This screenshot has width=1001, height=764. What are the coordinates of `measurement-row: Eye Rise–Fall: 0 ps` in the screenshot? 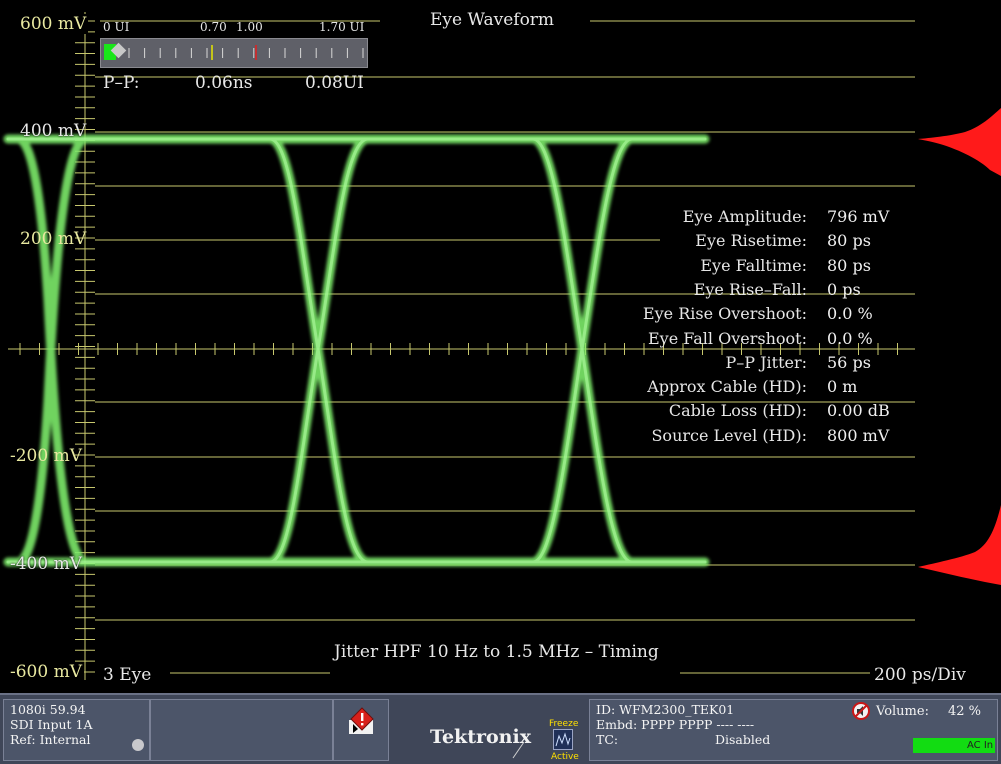 It's located at (730, 290).